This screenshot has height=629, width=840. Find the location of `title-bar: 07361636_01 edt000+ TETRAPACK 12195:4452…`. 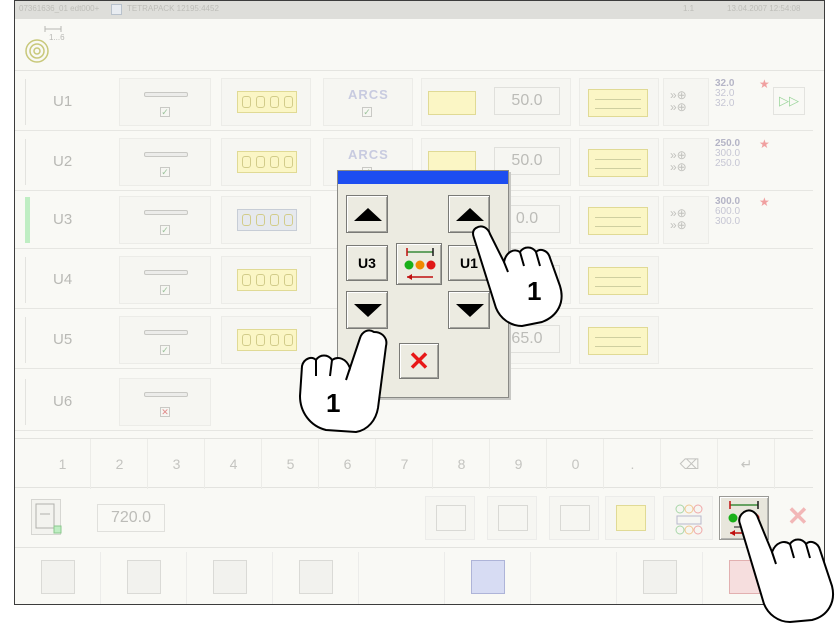

title-bar: 07361636_01 edt000+ TETRAPACK 12195:4452… is located at coordinates (419, 10).